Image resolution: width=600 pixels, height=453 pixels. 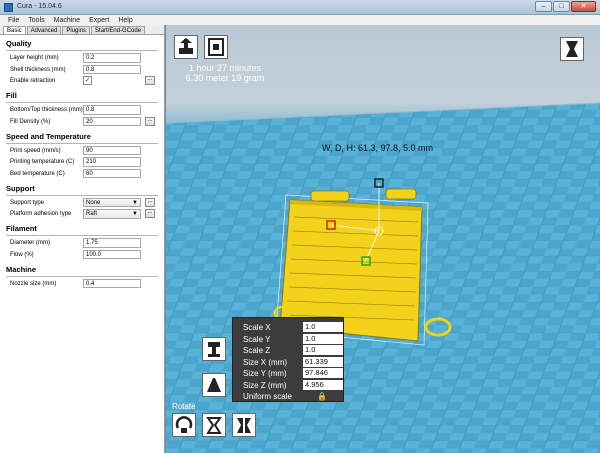 What do you see at coordinates (543, 6) in the screenshot?
I see `minimize-button: –` at bounding box center [543, 6].